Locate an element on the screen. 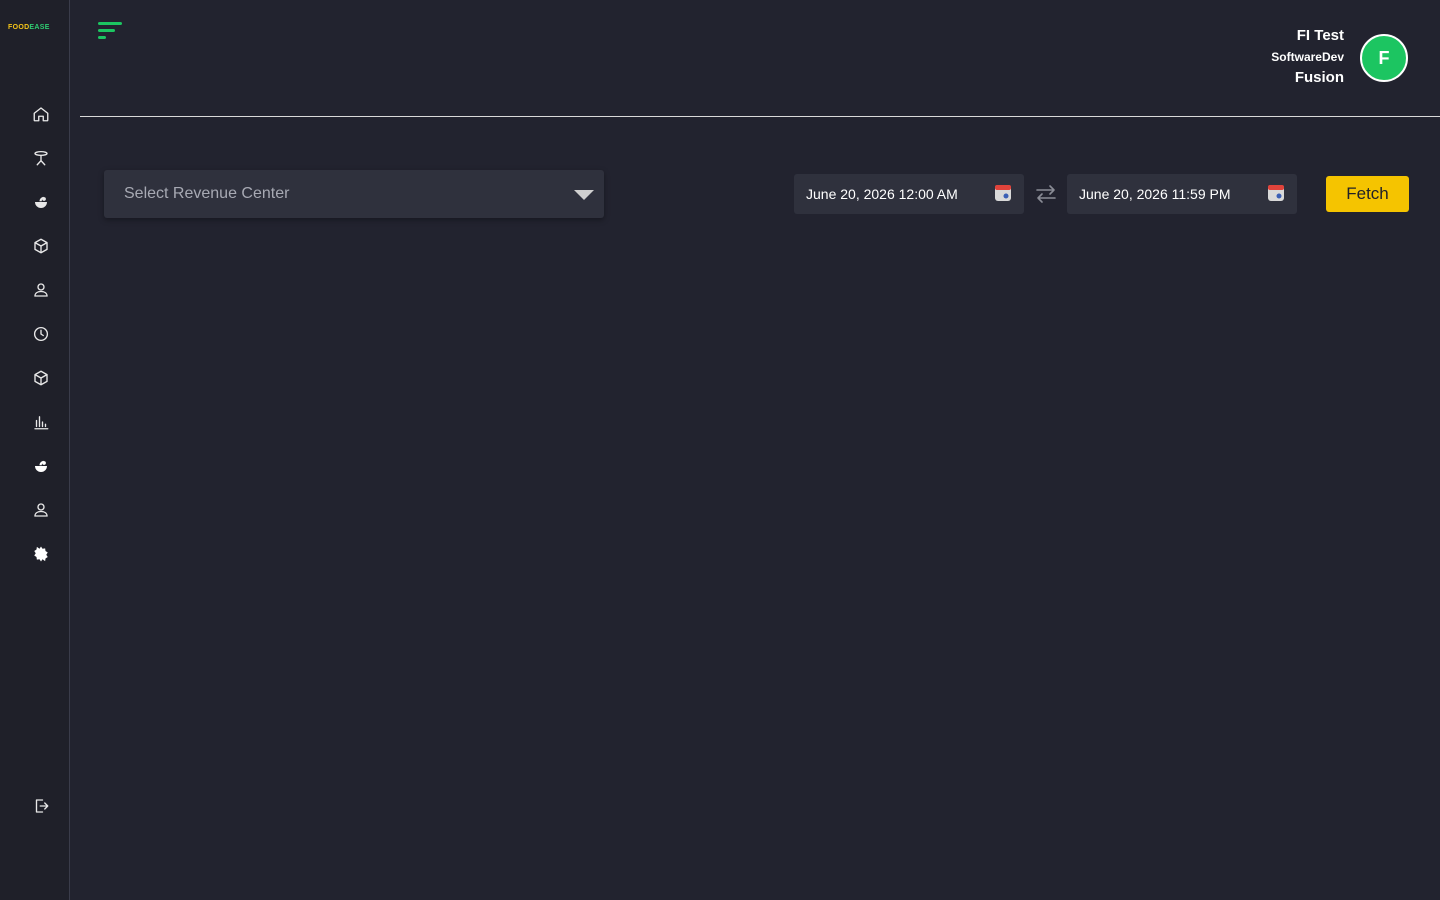  sidebar-item-customers is located at coordinates (41, 290).